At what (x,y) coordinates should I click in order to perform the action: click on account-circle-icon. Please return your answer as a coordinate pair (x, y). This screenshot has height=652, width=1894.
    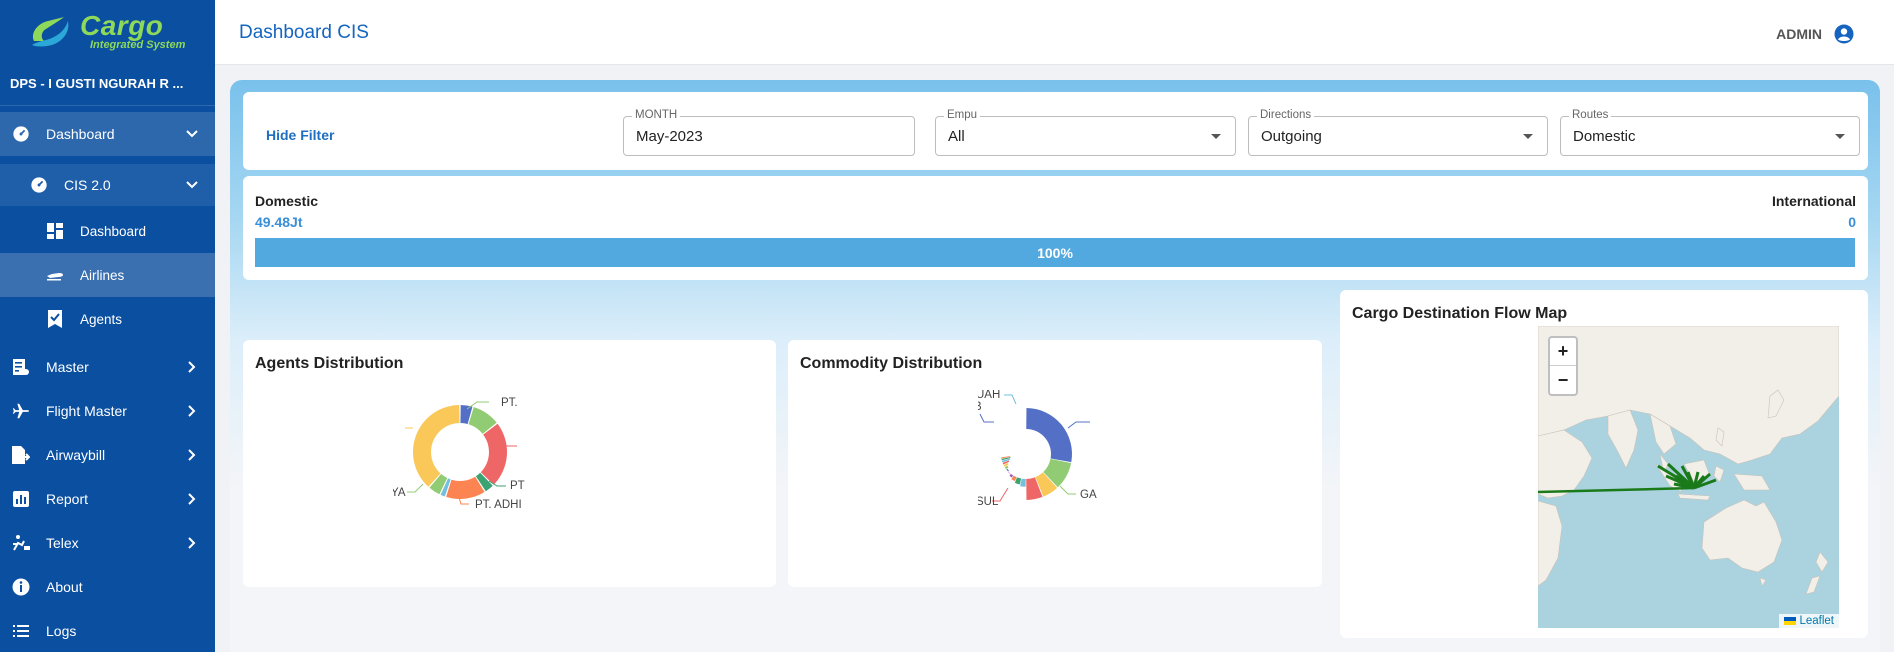
    Looking at the image, I should click on (1844, 34).